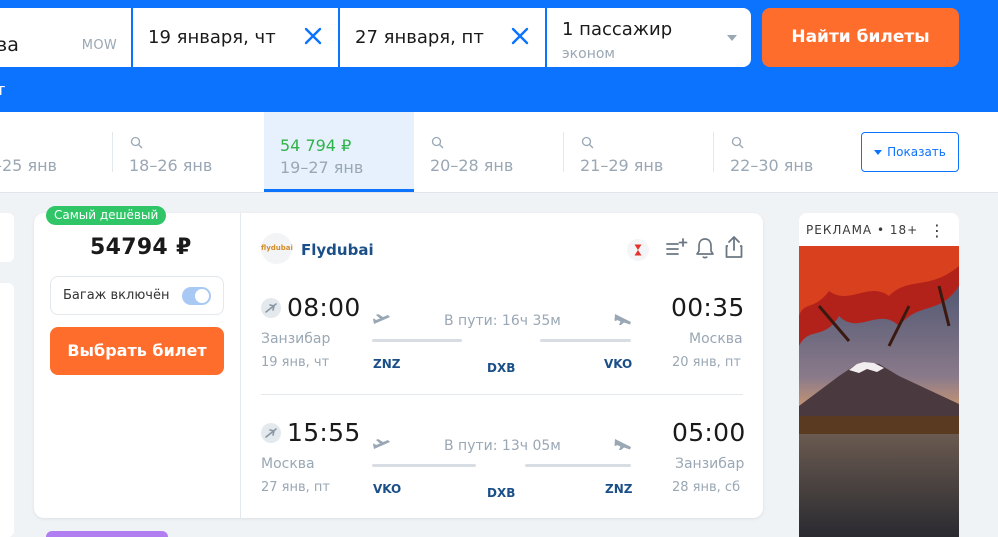 The height and width of the screenshot is (537, 998). I want to click on date-price: 54 794 ₽, so click(316, 145).